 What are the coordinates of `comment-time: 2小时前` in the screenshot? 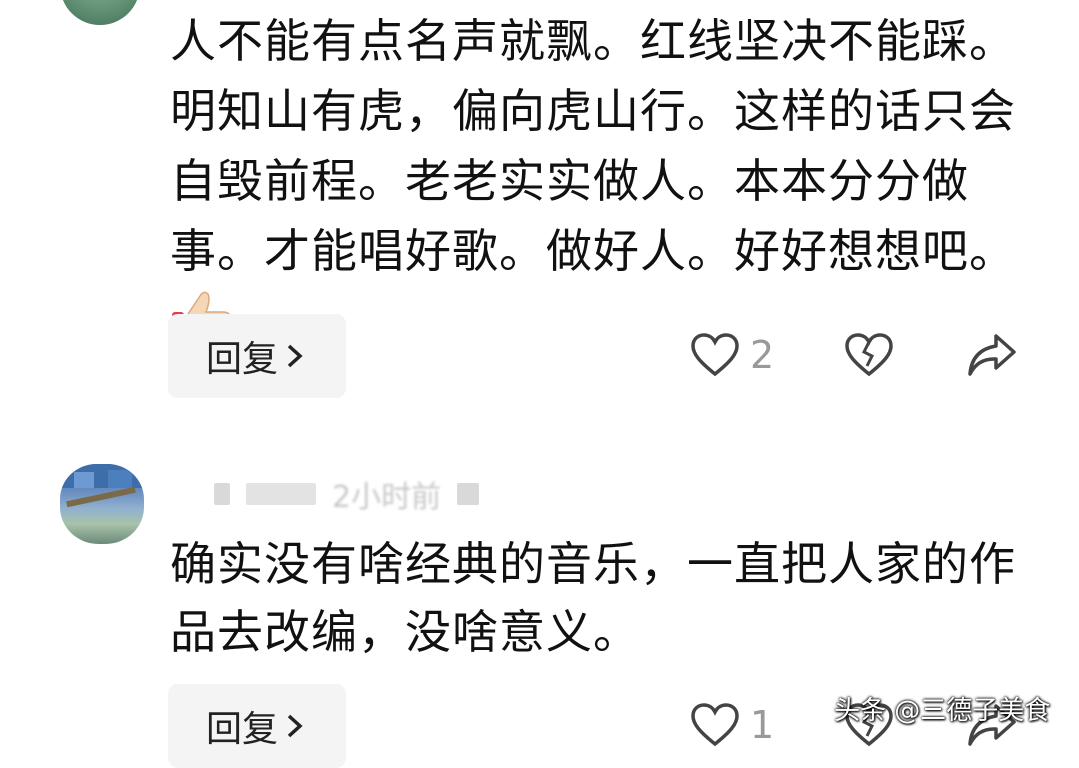 It's located at (387, 497).